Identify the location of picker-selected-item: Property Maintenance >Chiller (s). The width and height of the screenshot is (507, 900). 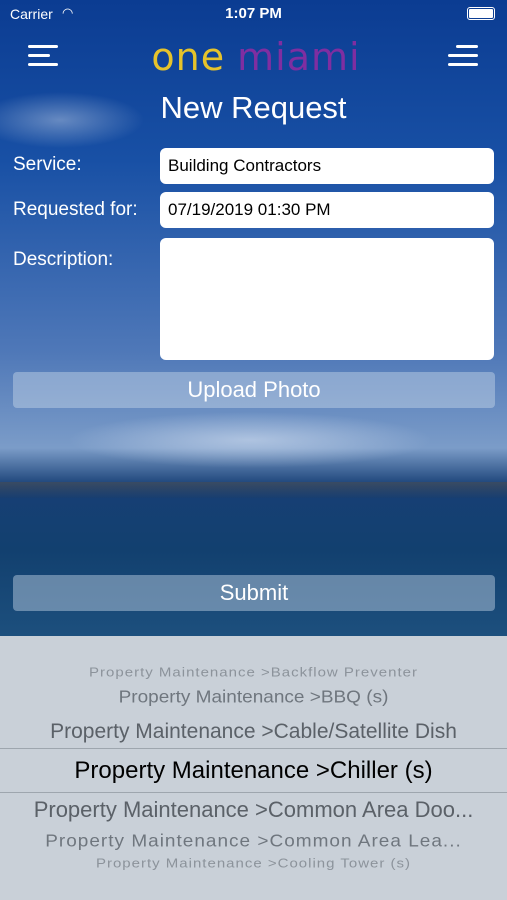
(253, 771).